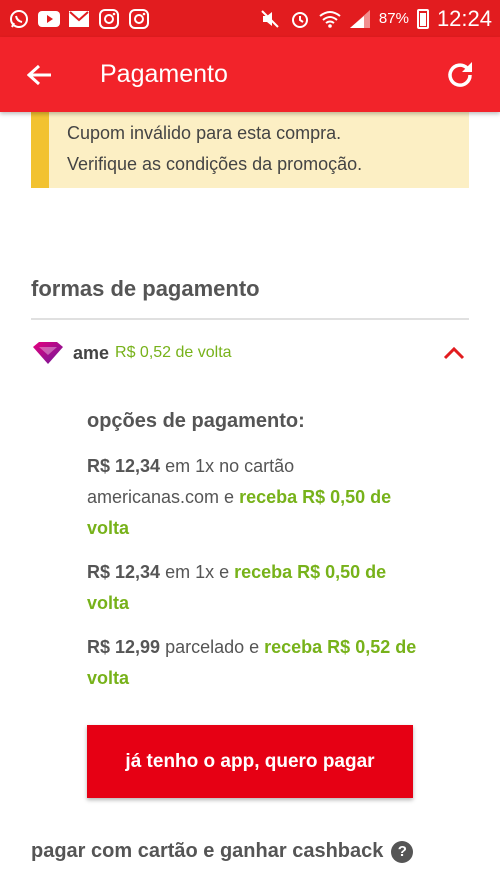 The height and width of the screenshot is (889, 500). What do you see at coordinates (393, 18) in the screenshot?
I see `battery-percent: 87%` at bounding box center [393, 18].